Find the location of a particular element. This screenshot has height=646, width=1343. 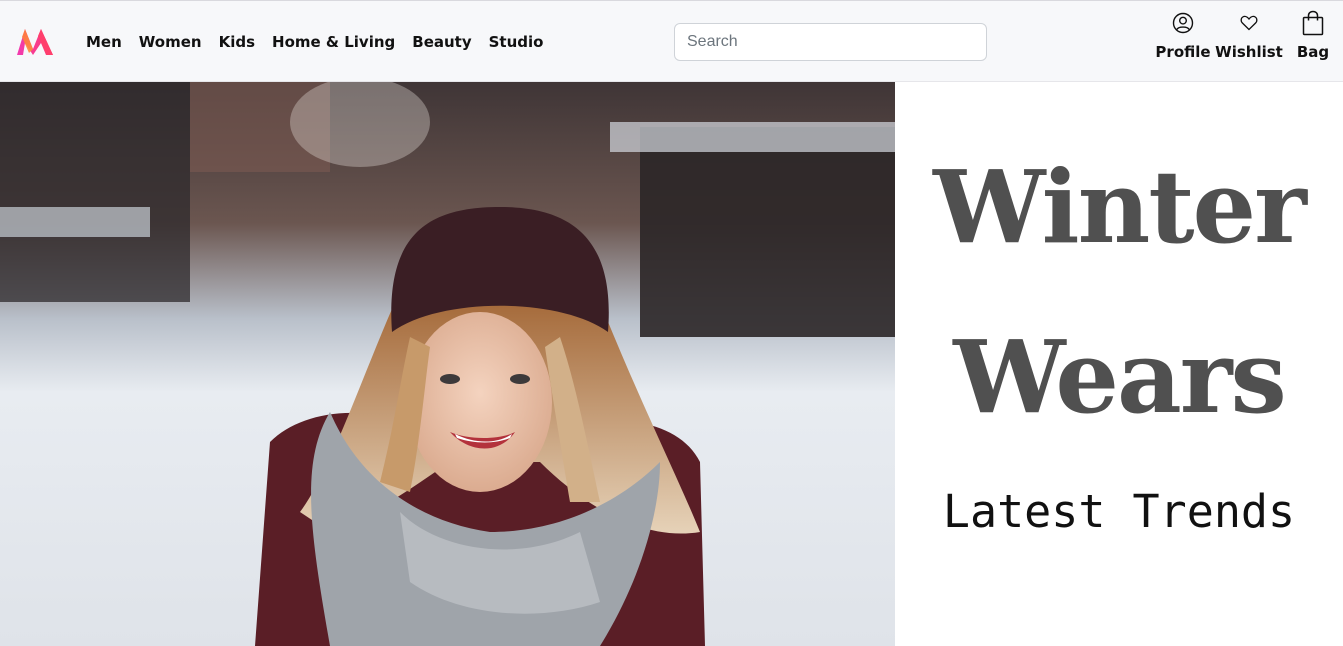

heart-icon is located at coordinates (1249, 23).